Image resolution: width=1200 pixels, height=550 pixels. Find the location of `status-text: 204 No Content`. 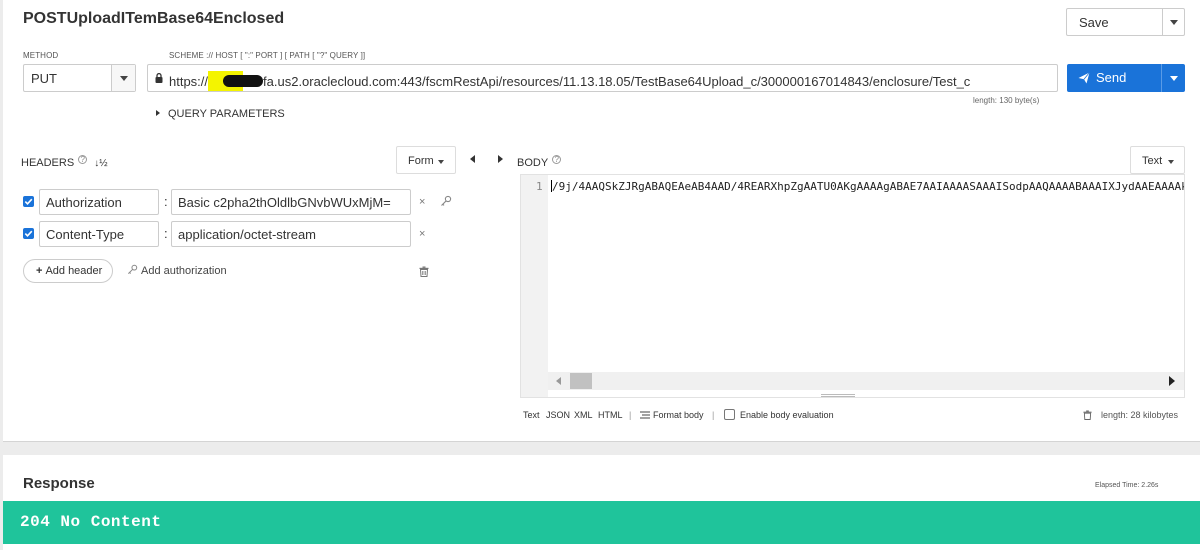

status-text: 204 No Content is located at coordinates (91, 522).